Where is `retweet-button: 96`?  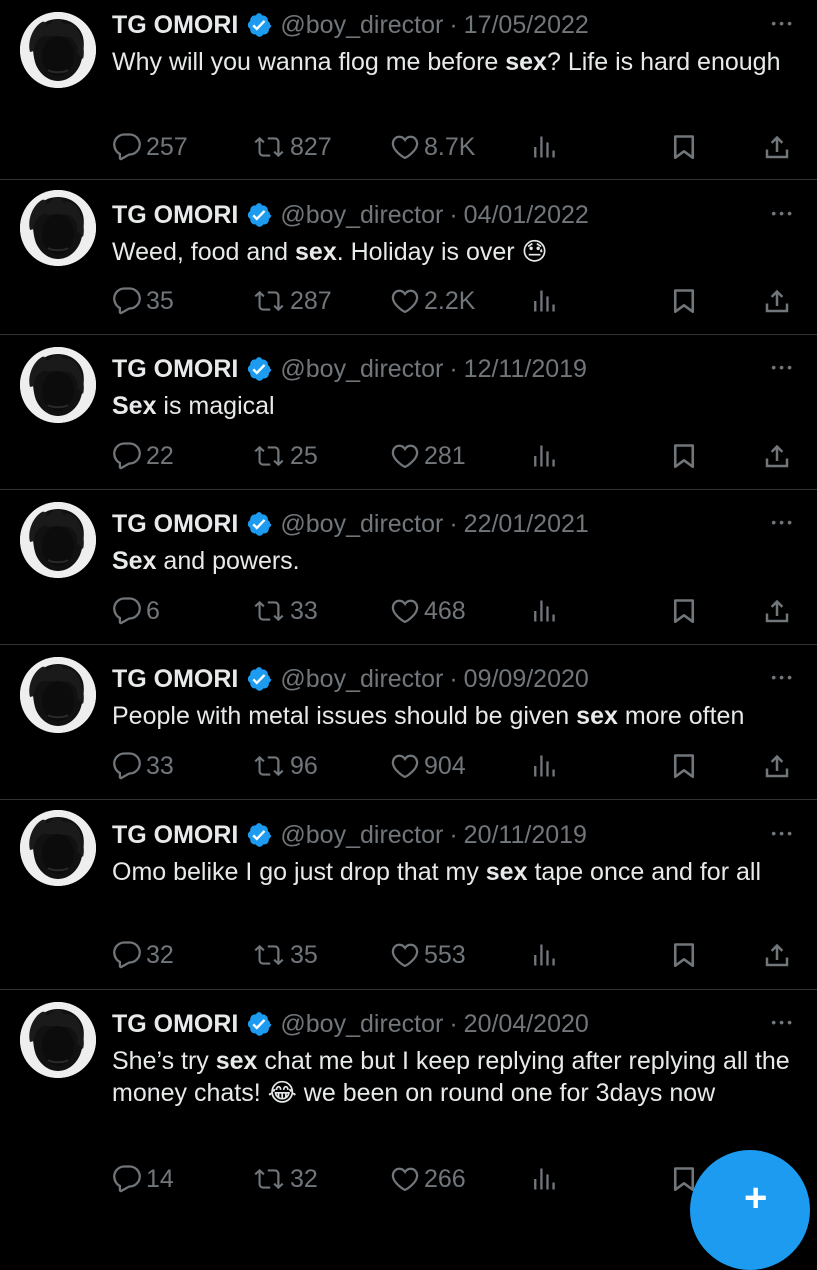 retweet-button: 96 is located at coordinates (285, 766).